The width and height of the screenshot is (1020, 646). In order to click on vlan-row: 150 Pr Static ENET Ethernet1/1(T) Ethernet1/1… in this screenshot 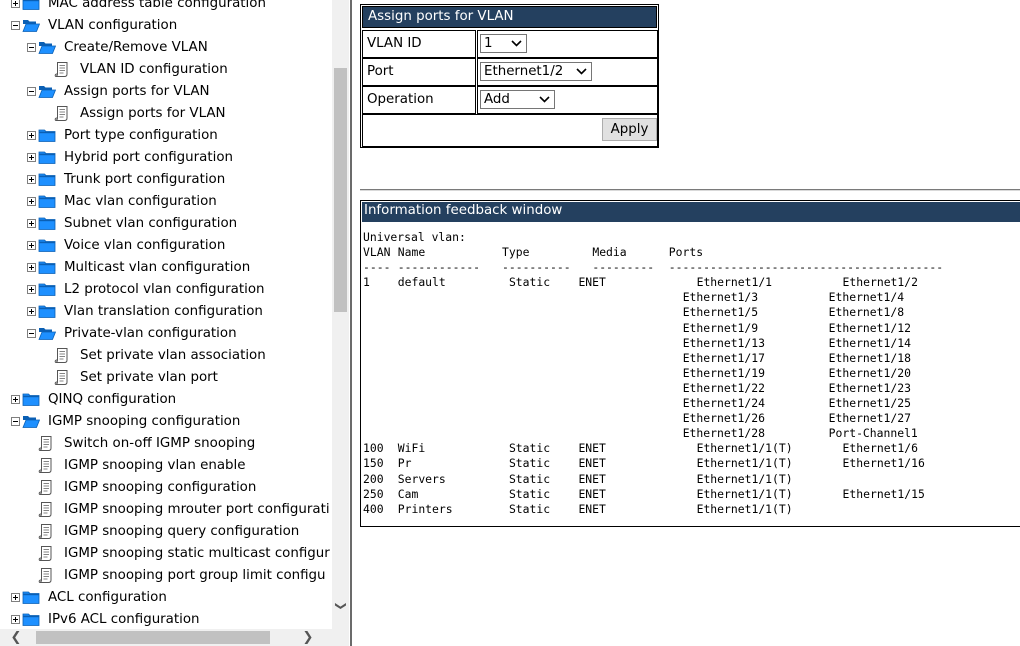, I will do `click(691, 463)`.